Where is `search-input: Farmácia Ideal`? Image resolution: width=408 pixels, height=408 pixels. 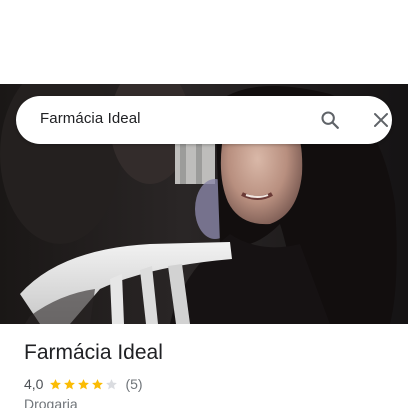 search-input: Farmácia Ideal is located at coordinates (90, 118).